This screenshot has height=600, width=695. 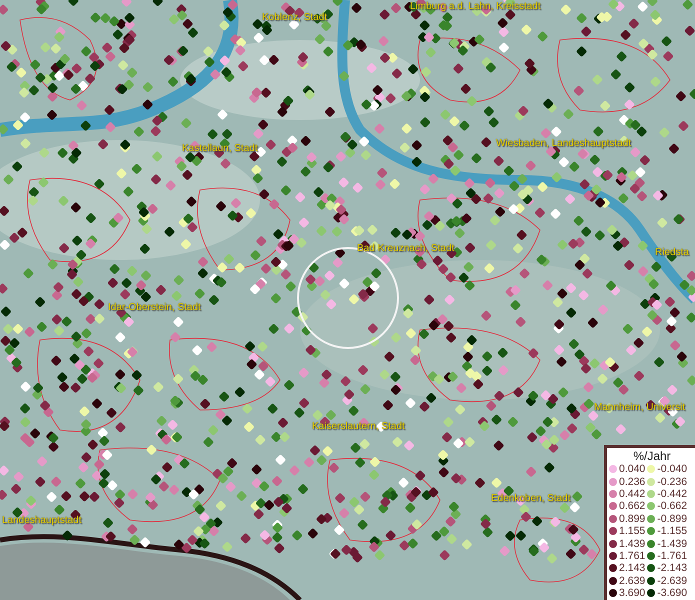 I want to click on place-label: Riedsta, so click(x=672, y=253).